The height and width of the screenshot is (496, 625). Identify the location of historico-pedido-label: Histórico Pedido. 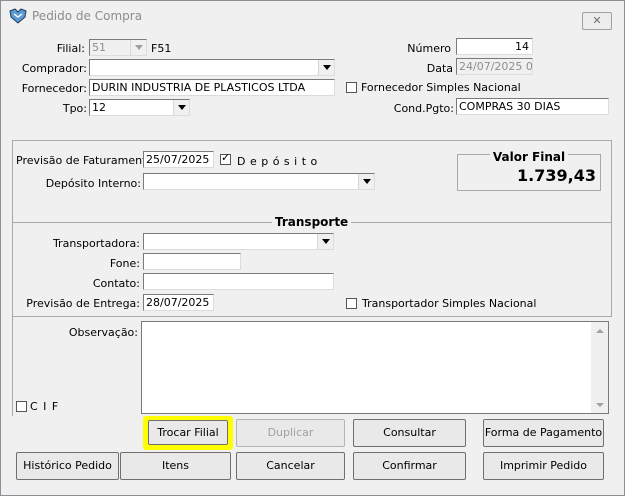
(67, 465).